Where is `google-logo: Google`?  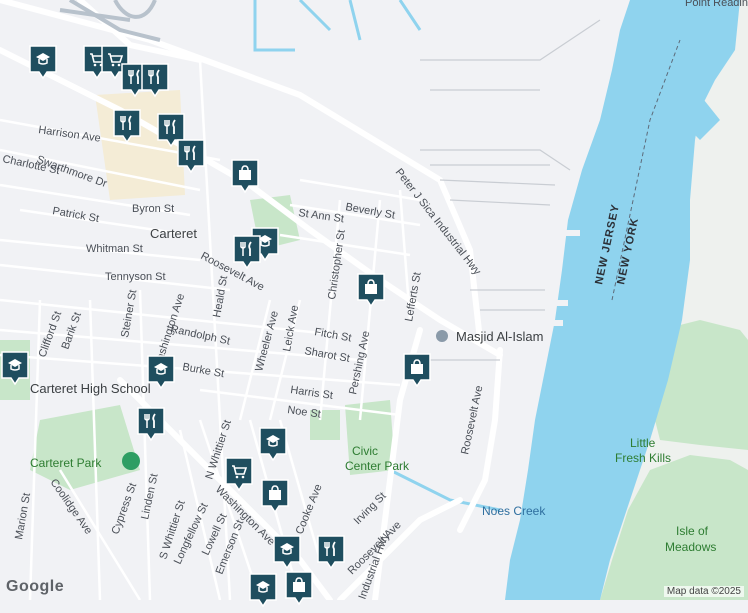
google-logo: Google is located at coordinates (35, 586).